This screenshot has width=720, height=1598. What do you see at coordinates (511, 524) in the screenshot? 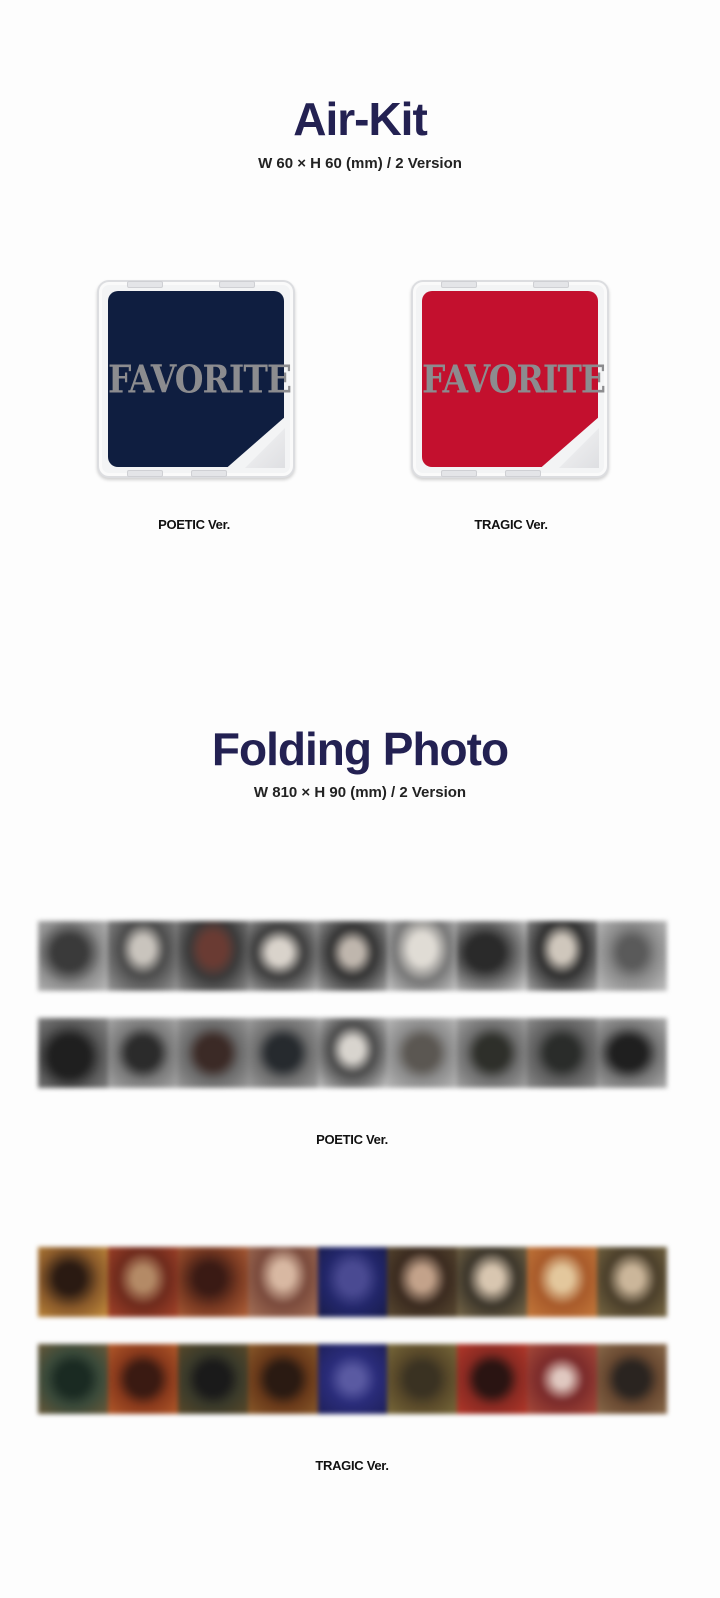
I see `air-kit-tragic-caption: TRAGIC Ver.` at bounding box center [511, 524].